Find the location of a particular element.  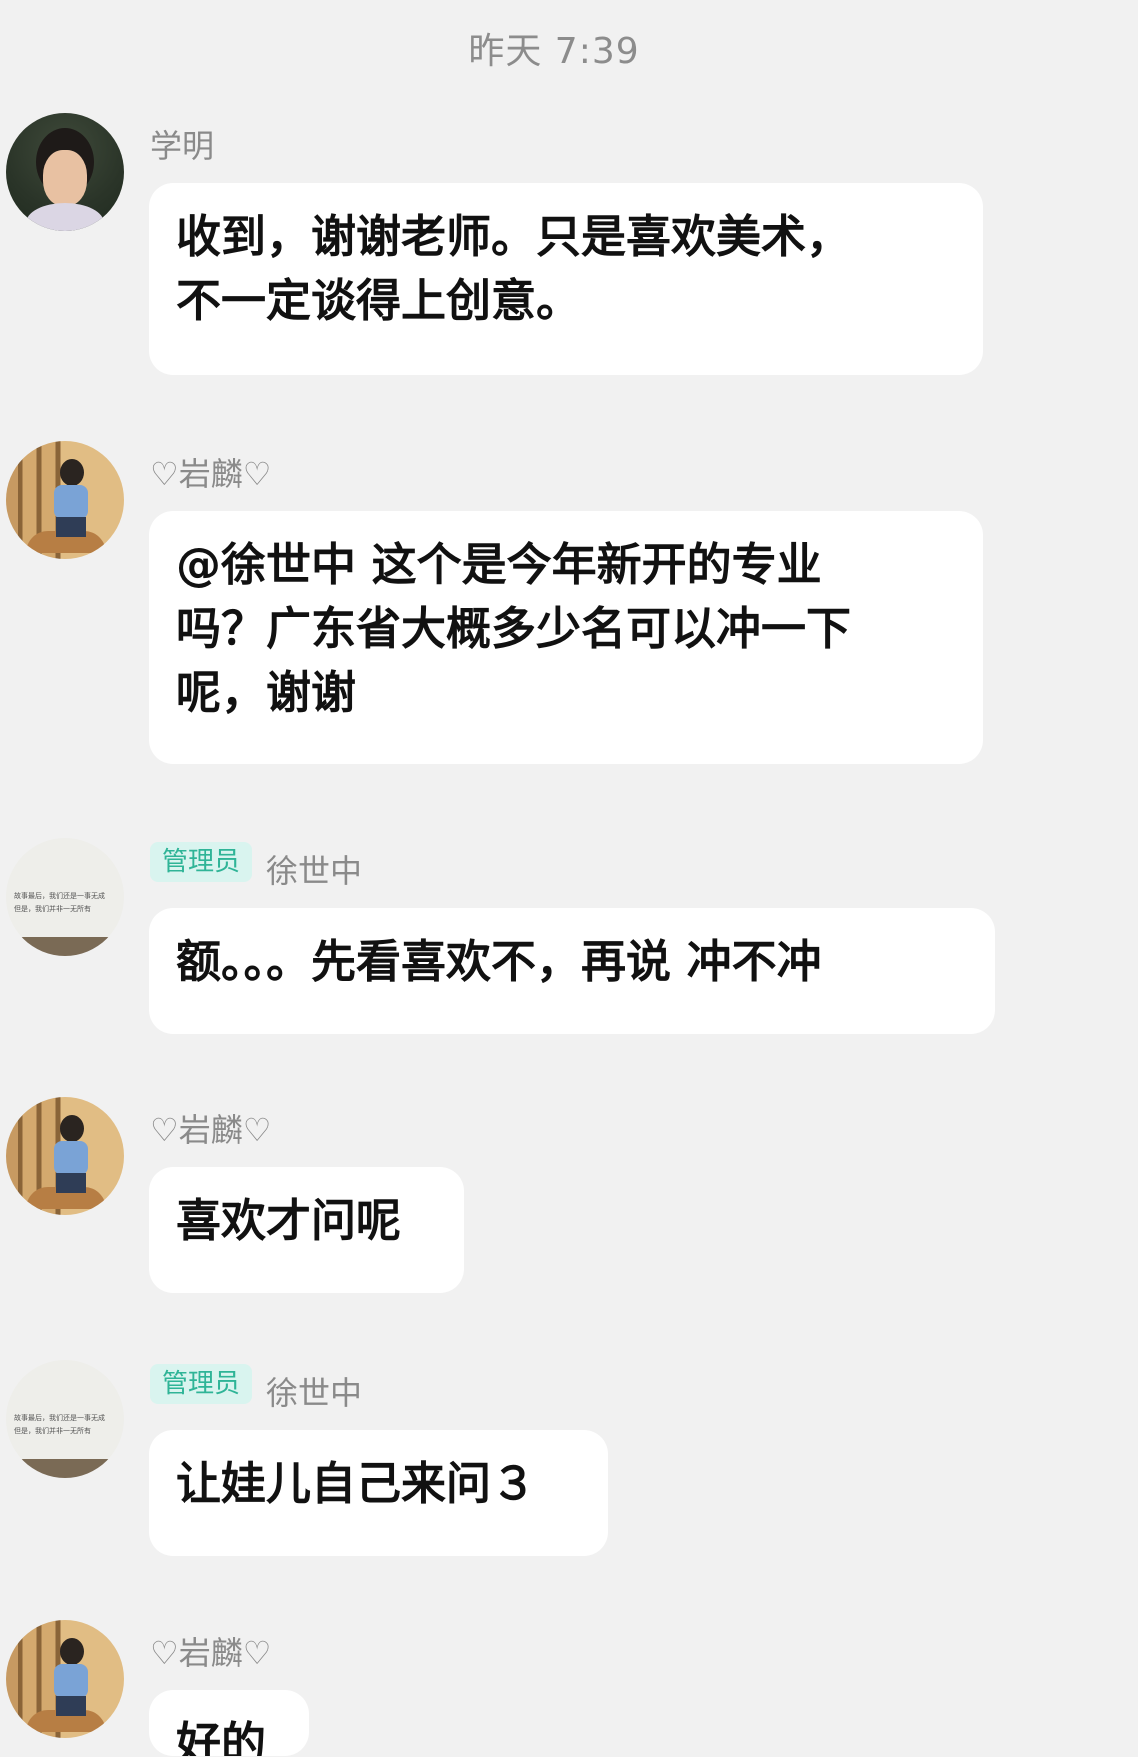

avatar-face is located at coordinates (65, 178).